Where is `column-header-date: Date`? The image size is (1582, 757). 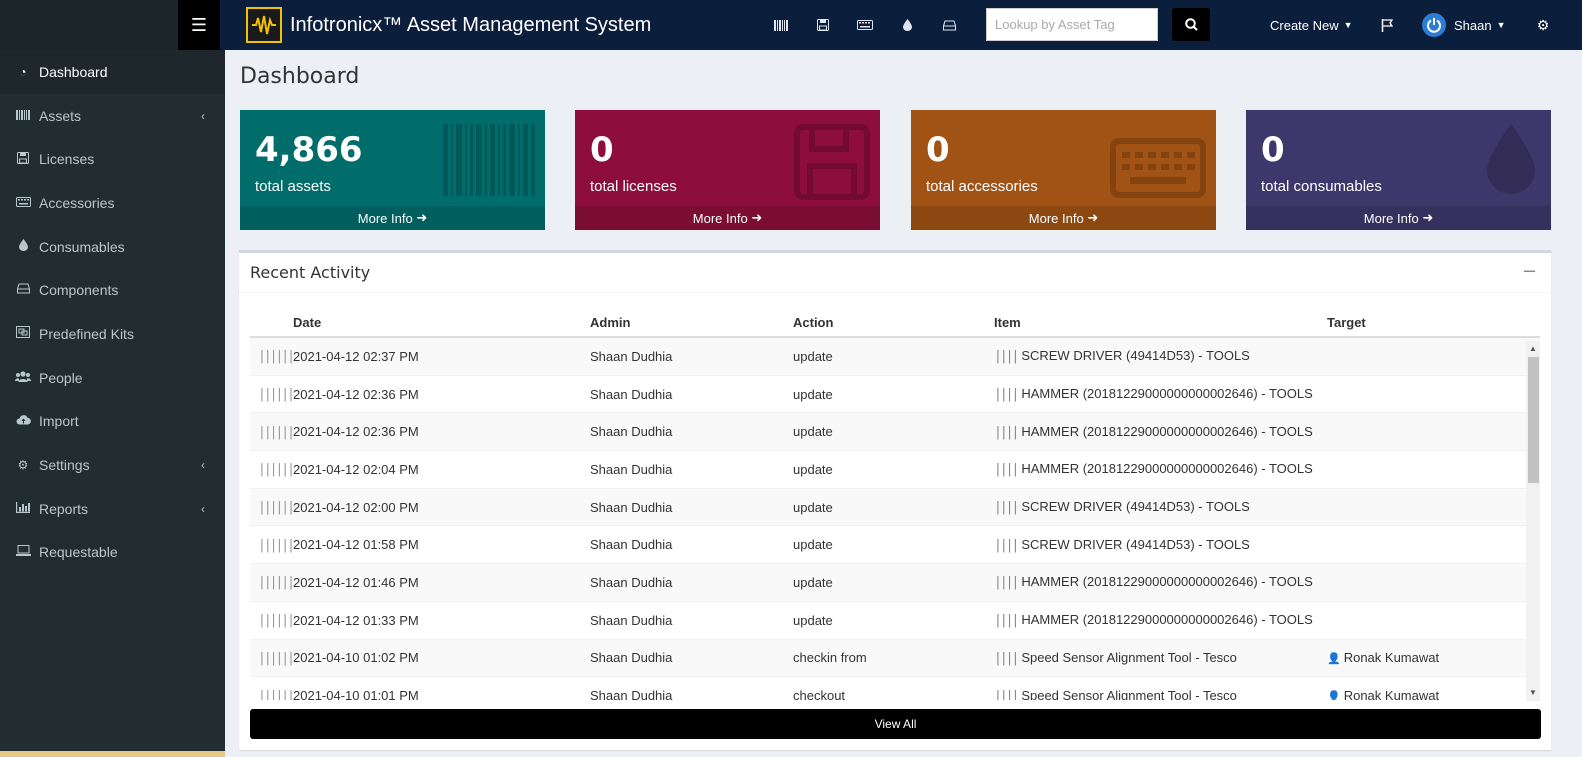 column-header-date: Date is located at coordinates (441, 322).